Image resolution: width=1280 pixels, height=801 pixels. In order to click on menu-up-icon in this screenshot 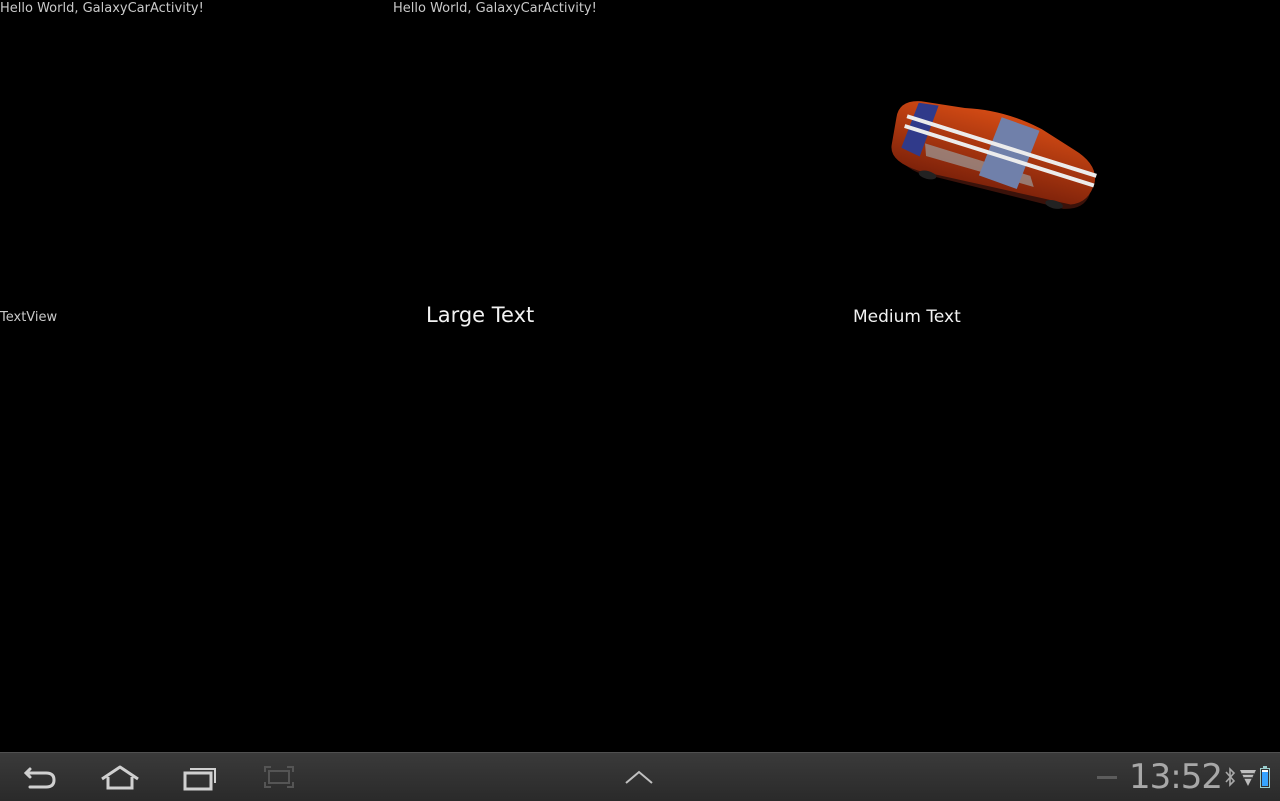, I will do `click(639, 777)`.